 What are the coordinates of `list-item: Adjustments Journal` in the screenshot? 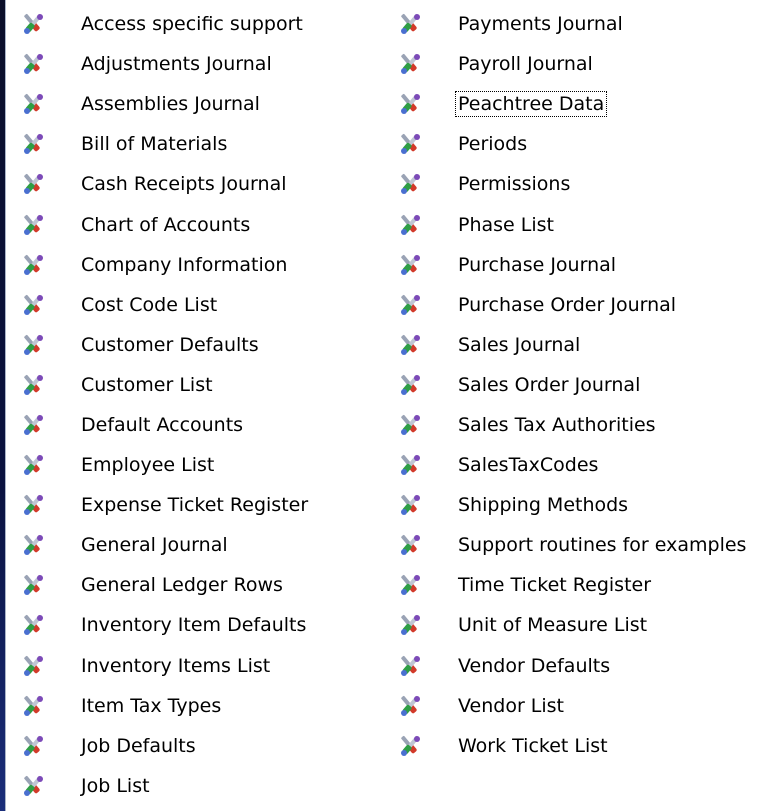 It's located at (164, 64).